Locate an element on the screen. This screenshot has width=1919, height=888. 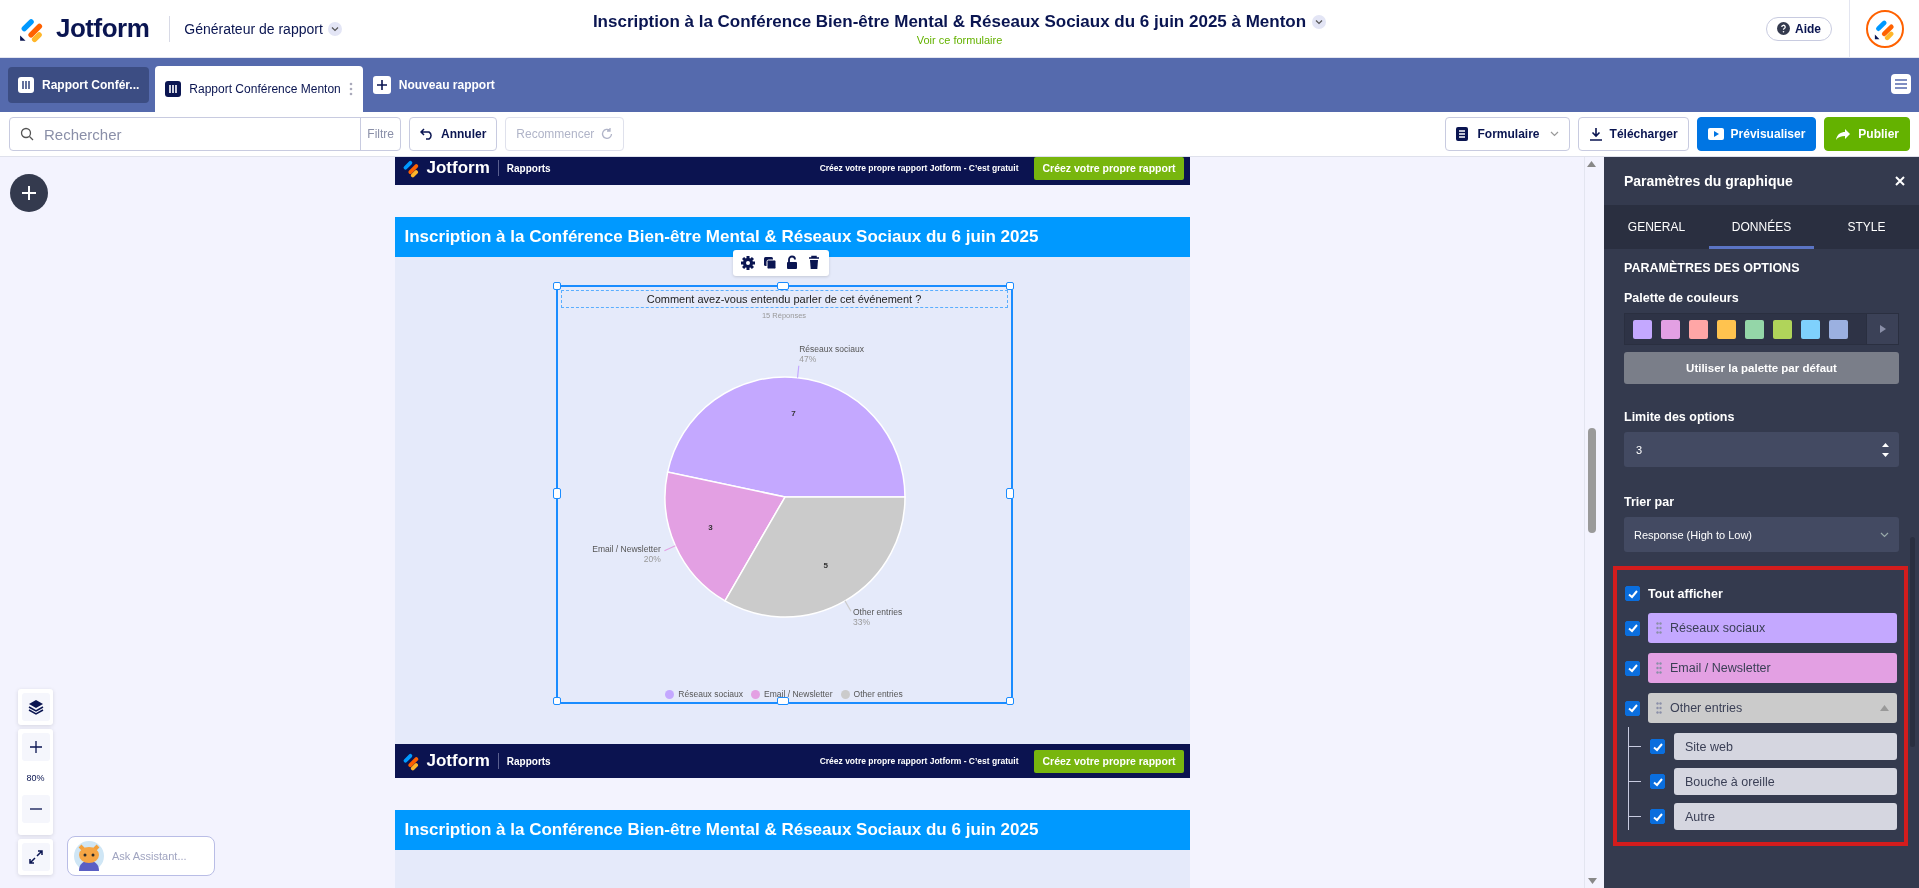
slice-percent: 47% is located at coordinates (807, 358).